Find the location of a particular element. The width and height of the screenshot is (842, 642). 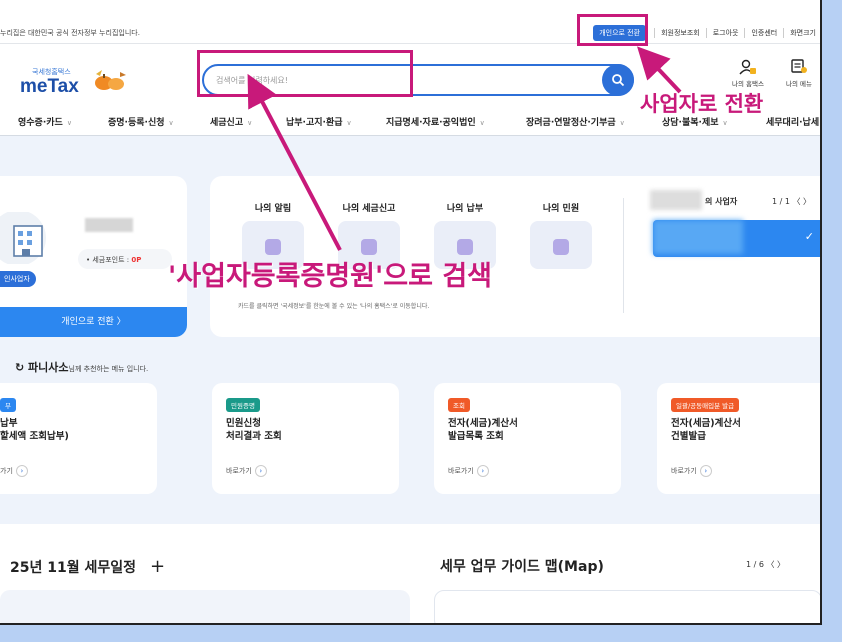

person-icon is located at coordinates (747, 67).